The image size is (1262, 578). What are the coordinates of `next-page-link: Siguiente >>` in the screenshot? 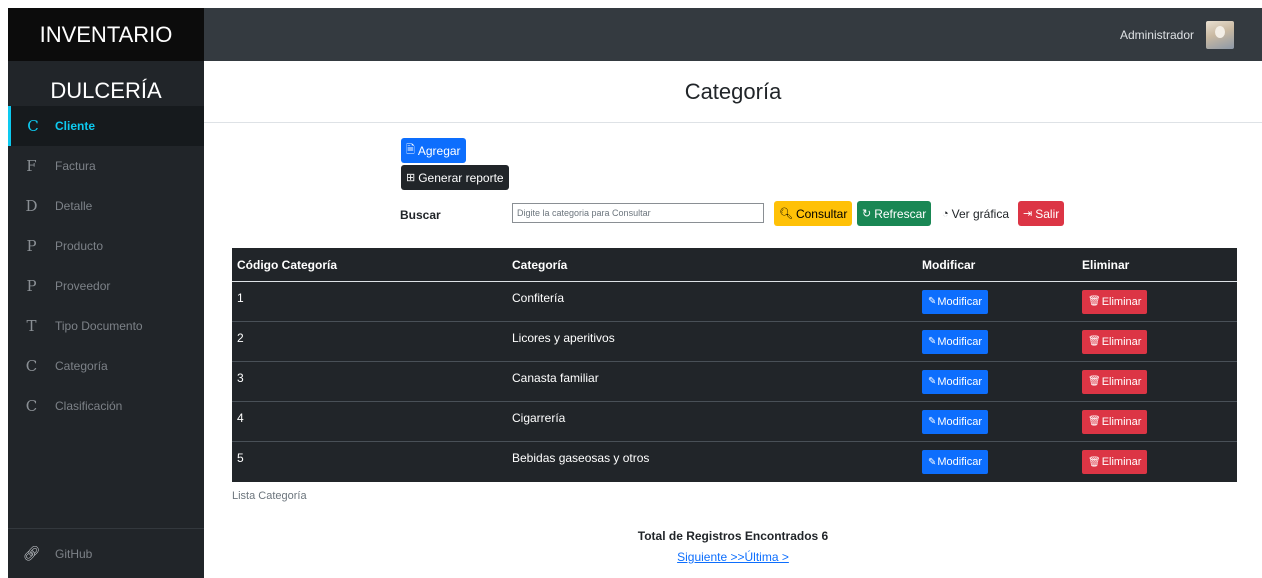 It's located at (710, 557).